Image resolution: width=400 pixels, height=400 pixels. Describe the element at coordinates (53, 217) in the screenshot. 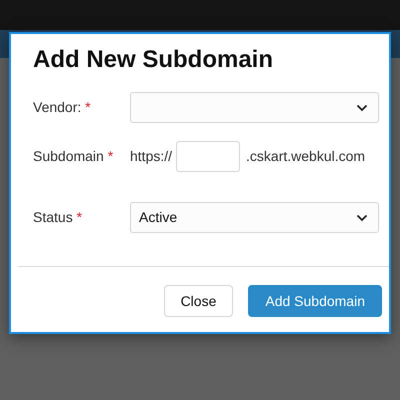

I see `field-label: Status` at that location.